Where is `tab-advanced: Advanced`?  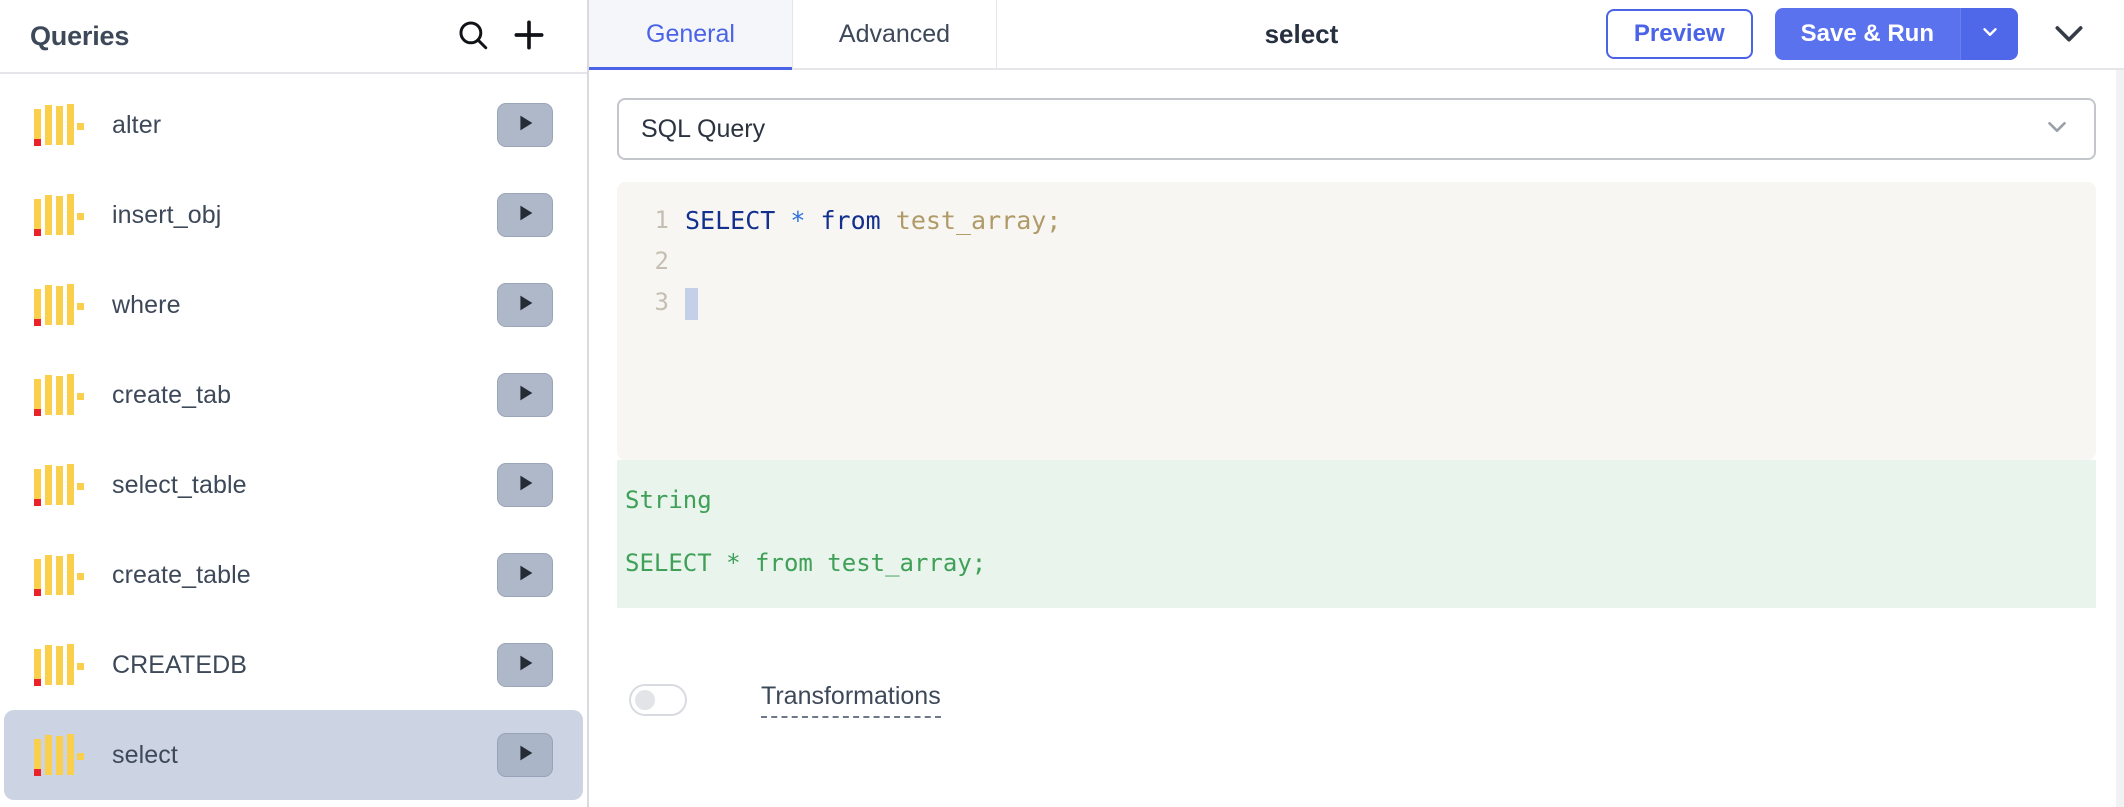
tab-advanced: Advanced is located at coordinates (895, 34).